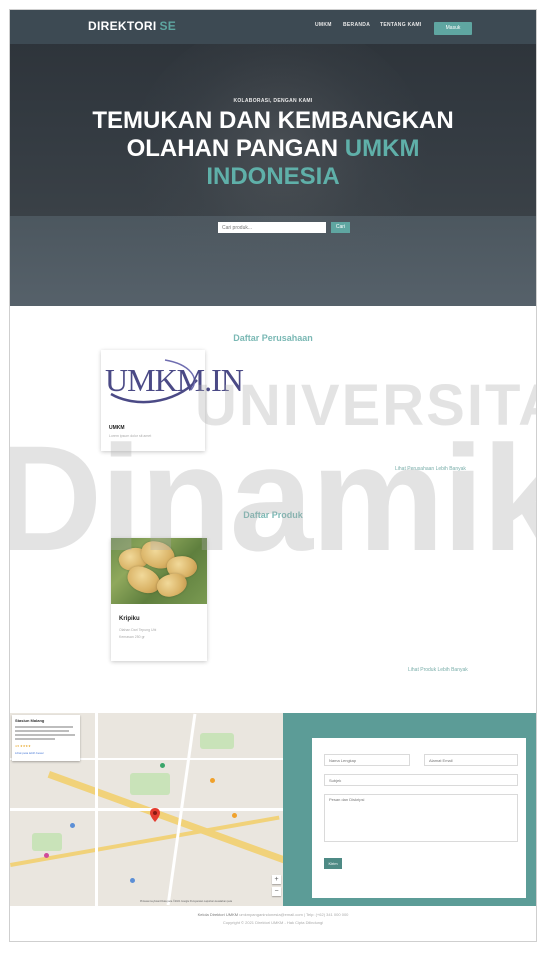 The height and width of the screenshot is (958, 544). Describe the element at coordinates (117, 428) in the screenshot. I see `company-name: UMKM` at that location.